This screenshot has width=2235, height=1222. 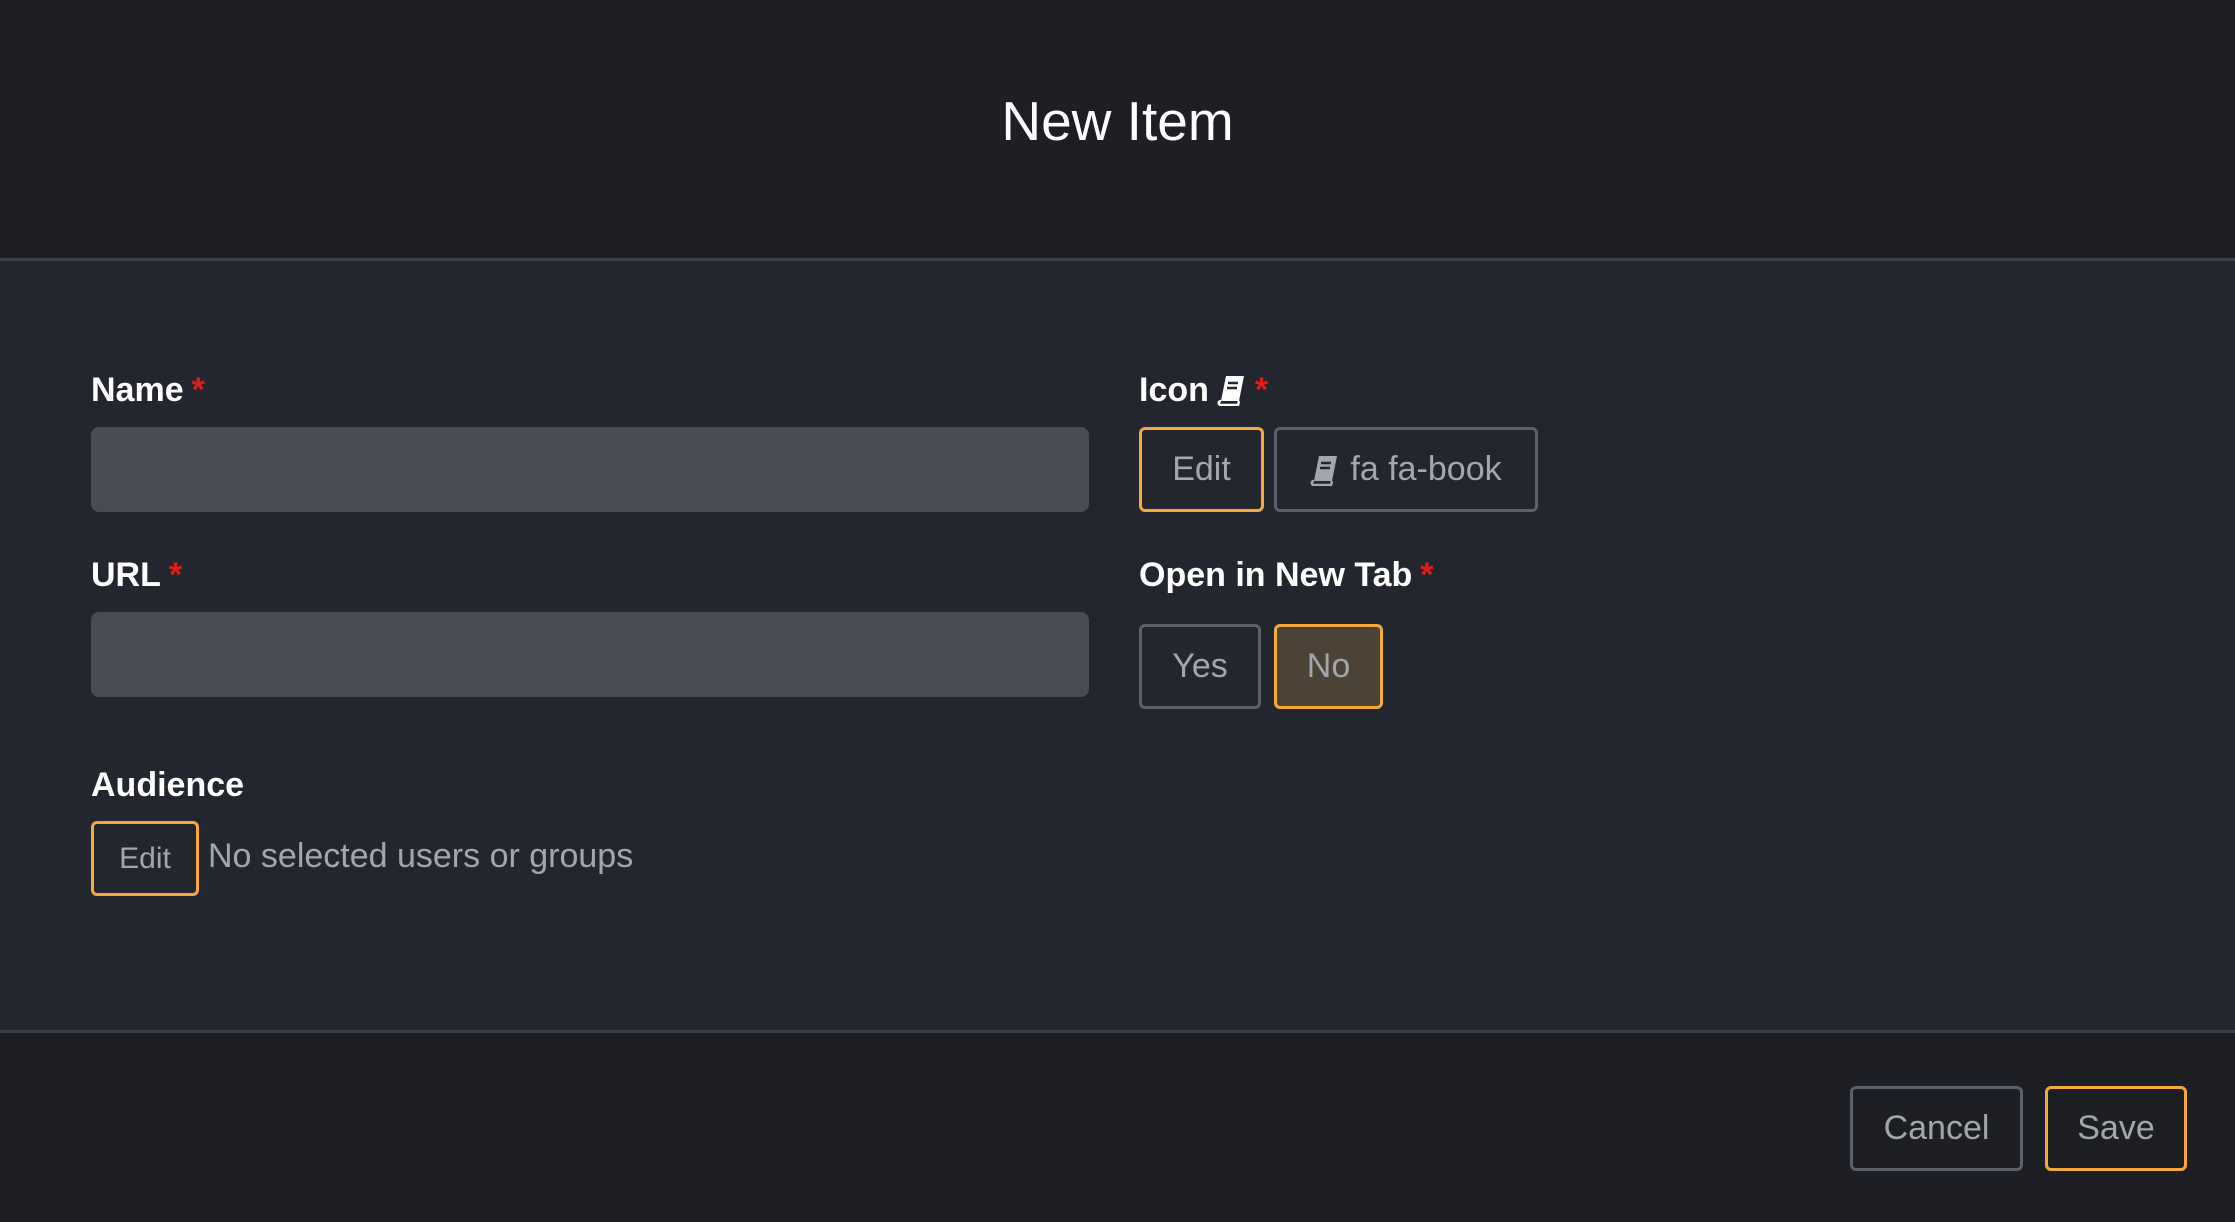 What do you see at coordinates (1328, 666) in the screenshot?
I see `open-in-new-tab-no-button: No` at bounding box center [1328, 666].